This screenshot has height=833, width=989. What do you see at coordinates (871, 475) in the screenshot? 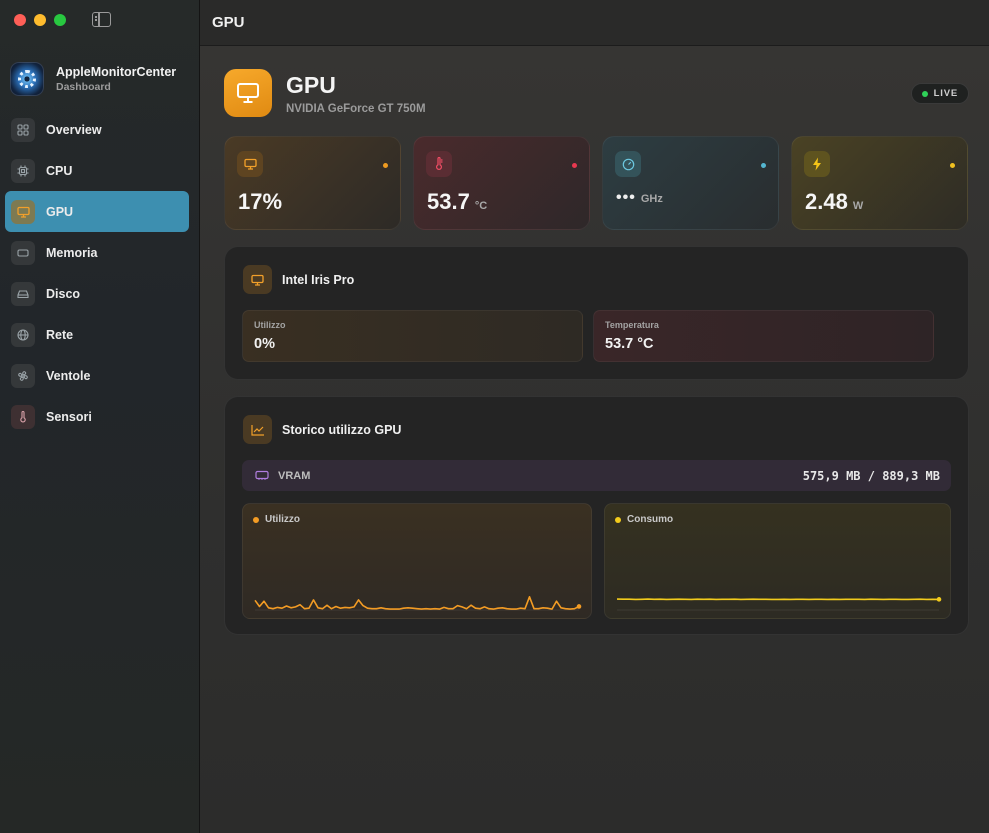
I see `vram-value: 575,9 MB / 889,3 MB` at bounding box center [871, 475].